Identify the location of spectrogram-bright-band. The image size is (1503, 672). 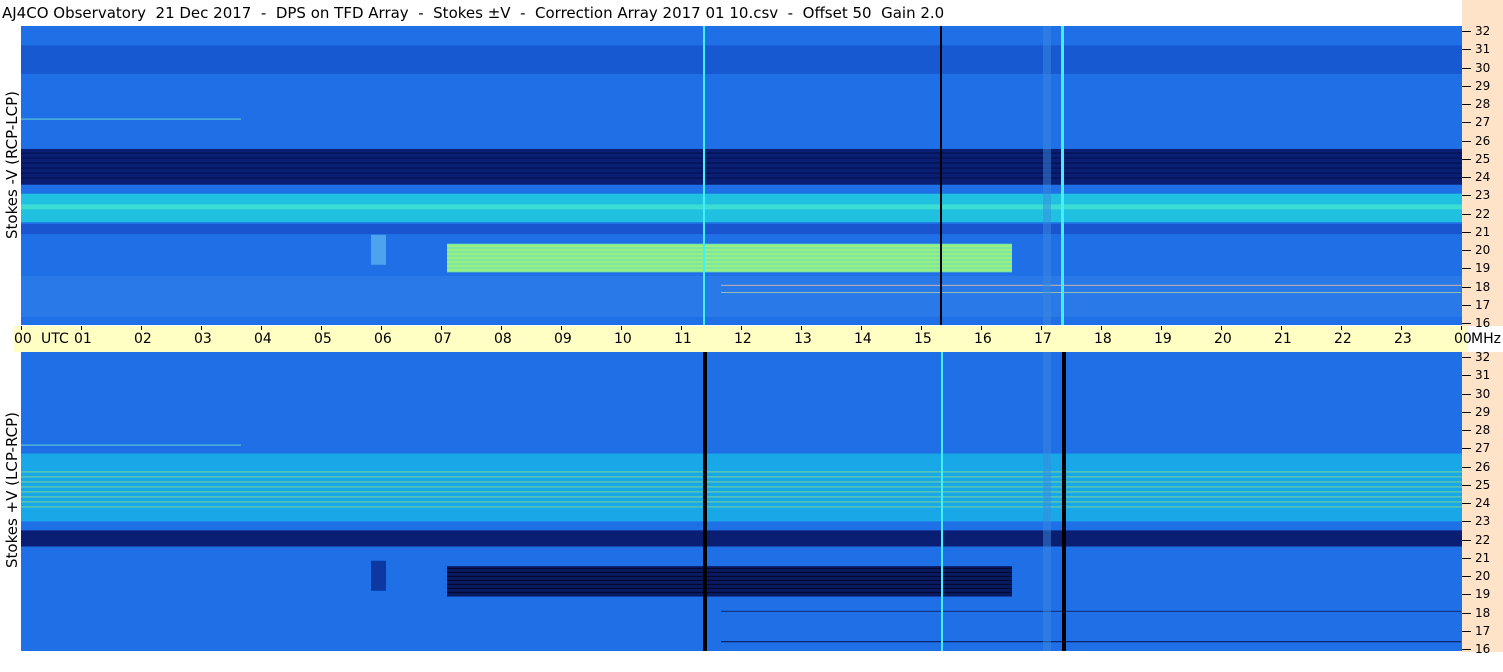
(741, 207).